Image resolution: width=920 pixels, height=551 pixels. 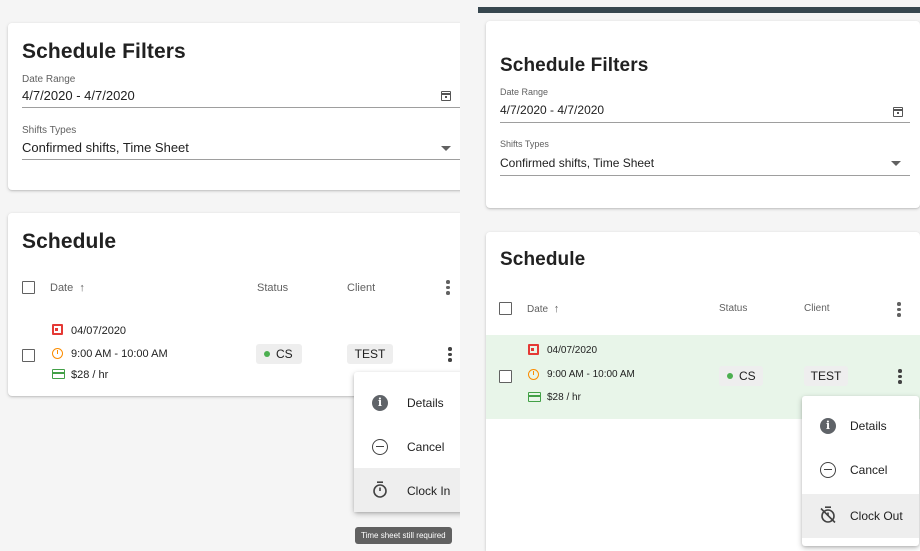 What do you see at coordinates (90, 375) in the screenshot?
I see `row-rate: $28 / hr` at bounding box center [90, 375].